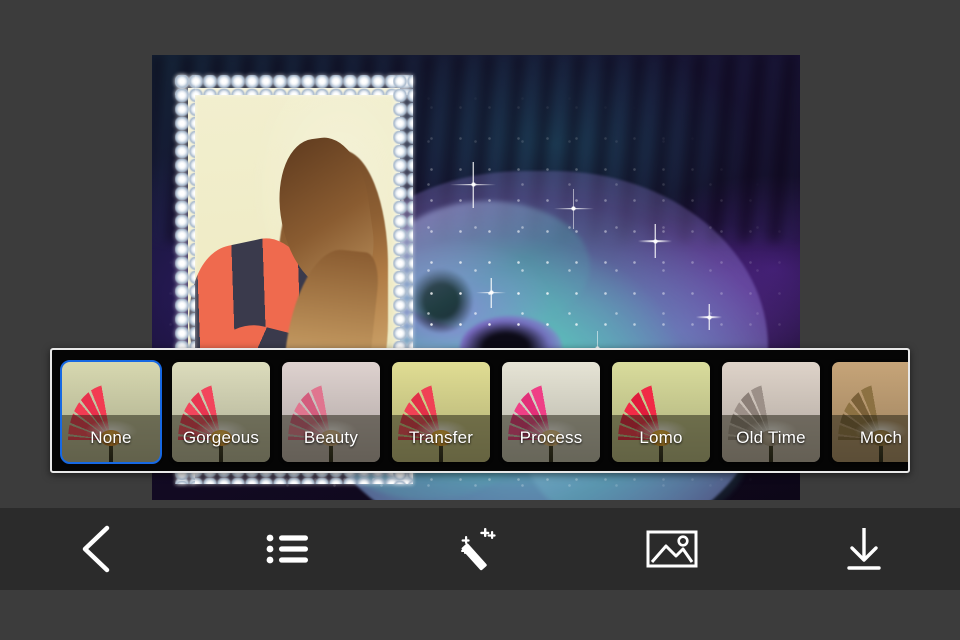  I want to click on filter-label: Old Time, so click(771, 437).